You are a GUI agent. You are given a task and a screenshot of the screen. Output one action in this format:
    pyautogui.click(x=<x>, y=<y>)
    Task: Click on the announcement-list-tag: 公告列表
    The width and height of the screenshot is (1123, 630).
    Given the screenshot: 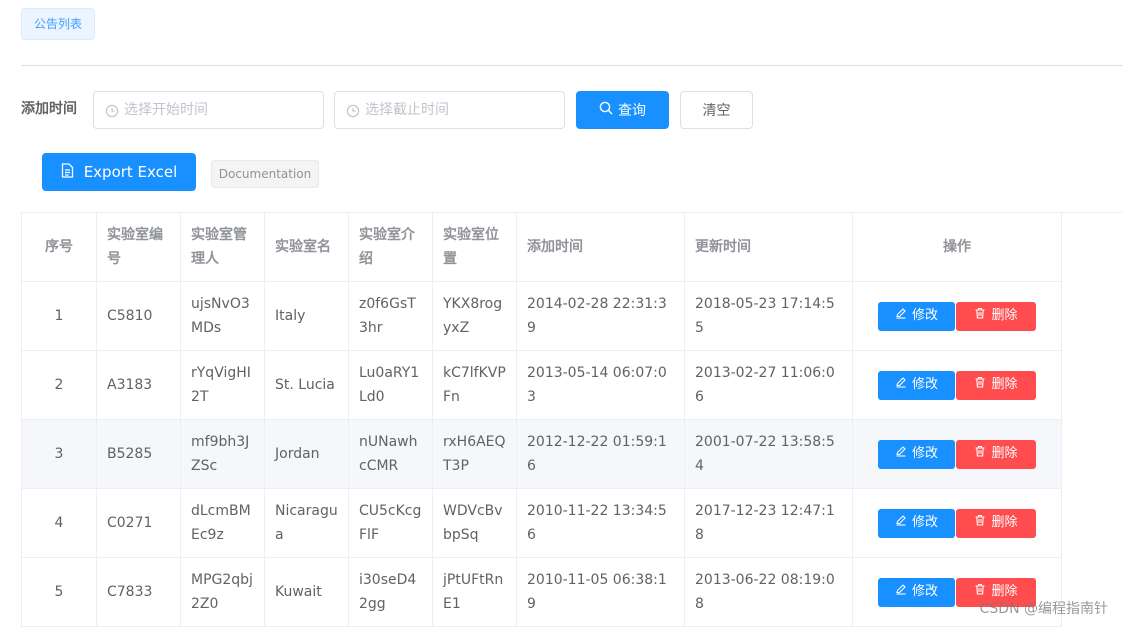 What is the action you would take?
    pyautogui.click(x=58, y=24)
    